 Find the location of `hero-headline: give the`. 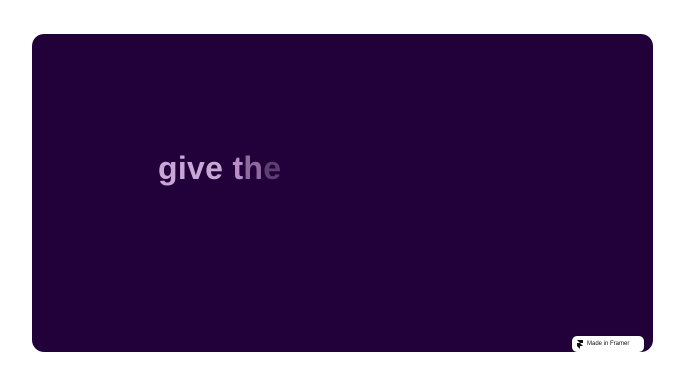

hero-headline: give the is located at coordinates (219, 168).